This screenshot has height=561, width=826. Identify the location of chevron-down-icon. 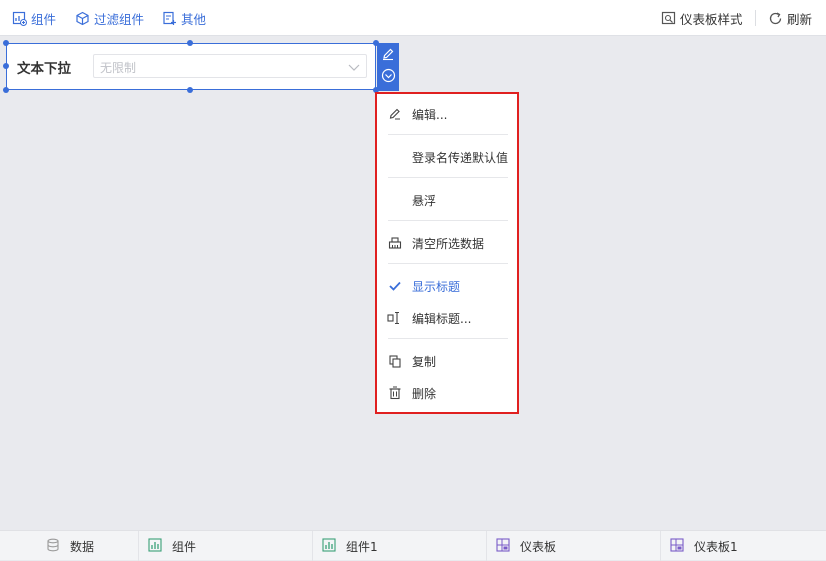
(354, 69).